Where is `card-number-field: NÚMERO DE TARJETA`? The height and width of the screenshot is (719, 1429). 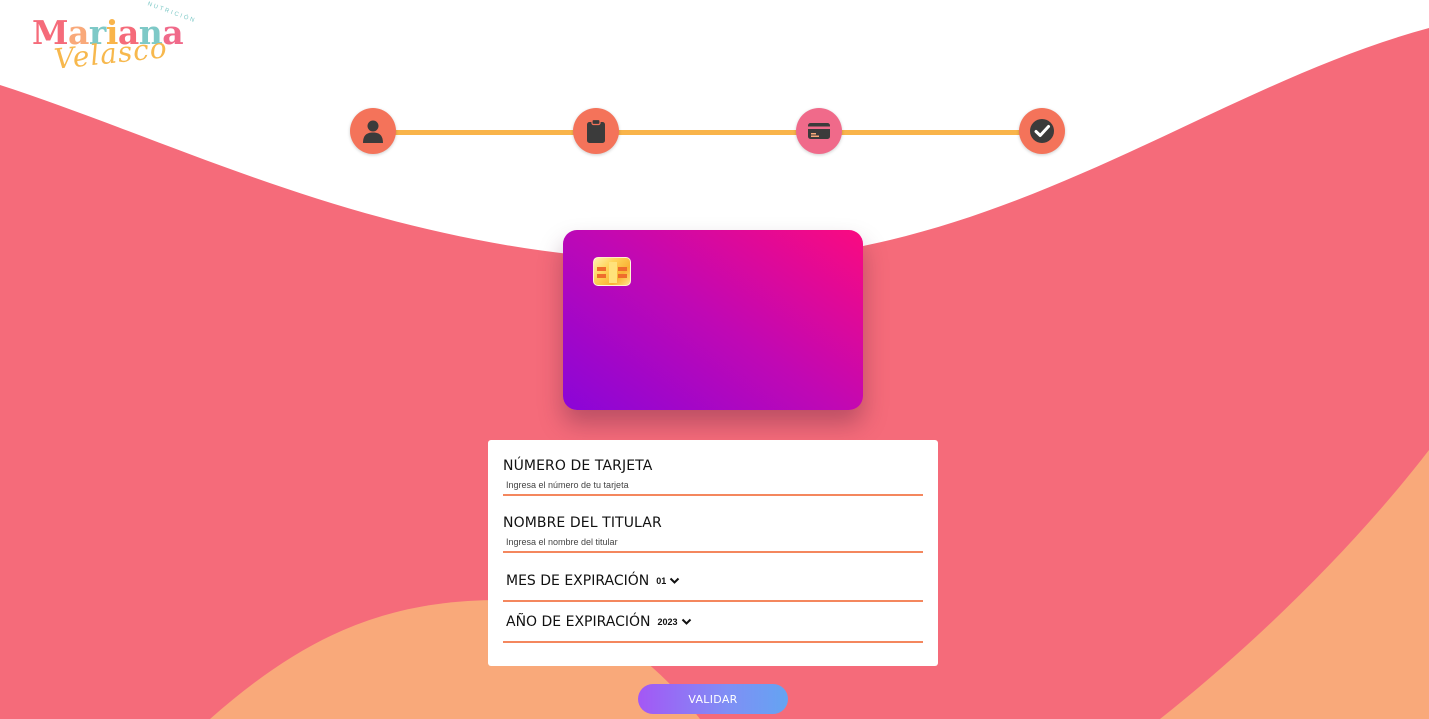
card-number-field: NÚMERO DE TARJETA is located at coordinates (713, 477).